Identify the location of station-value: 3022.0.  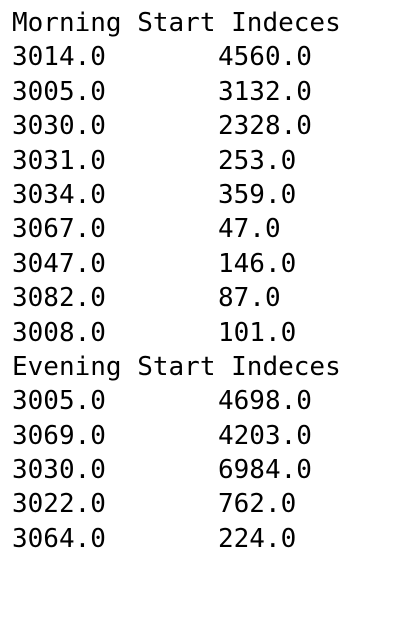
(59, 504).